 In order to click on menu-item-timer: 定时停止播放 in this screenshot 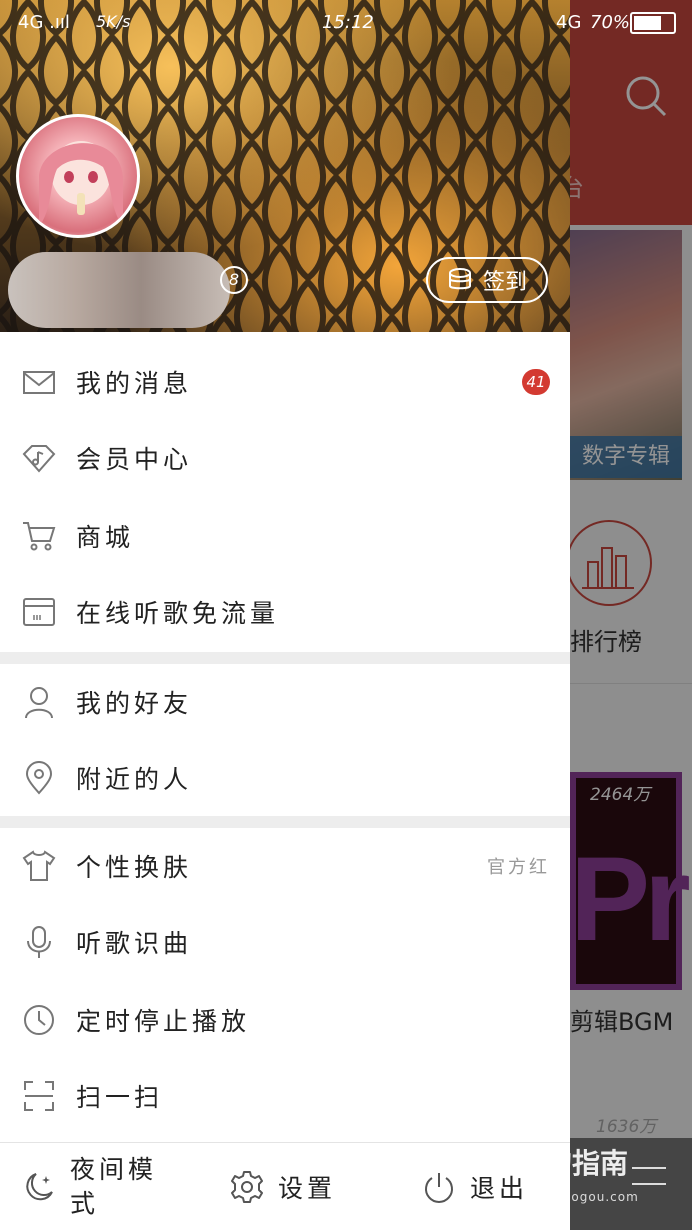, I will do `click(285, 1020)`.